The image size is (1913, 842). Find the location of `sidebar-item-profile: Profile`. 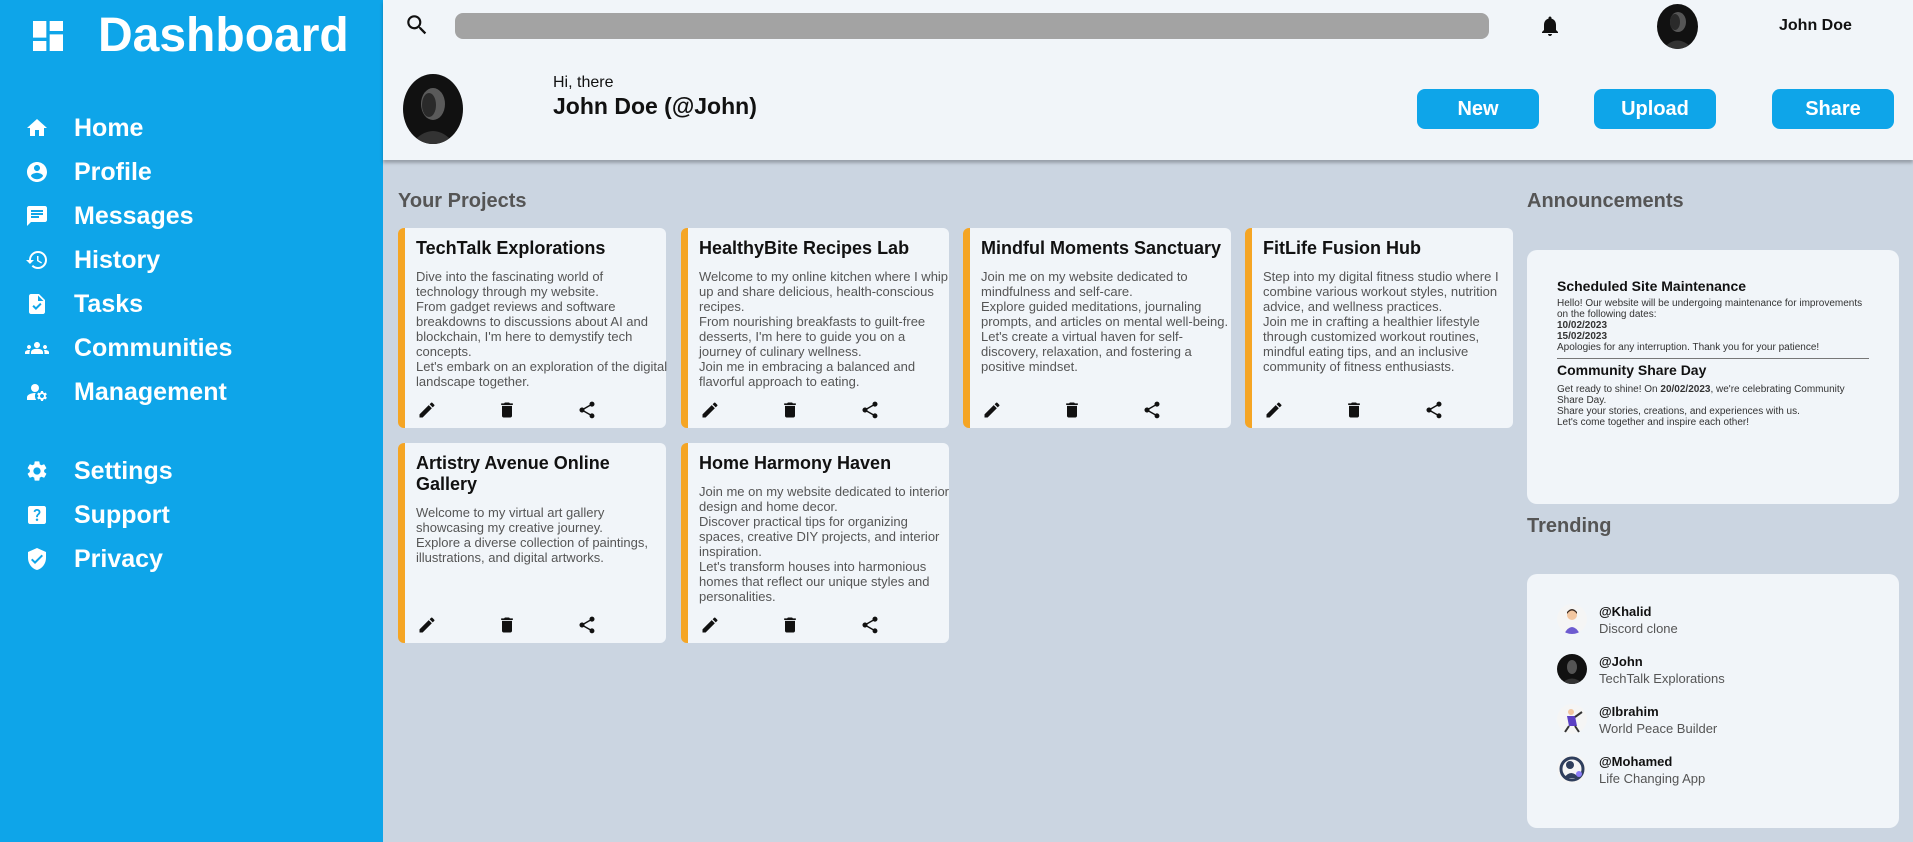

sidebar-item-profile: Profile is located at coordinates (191, 172).